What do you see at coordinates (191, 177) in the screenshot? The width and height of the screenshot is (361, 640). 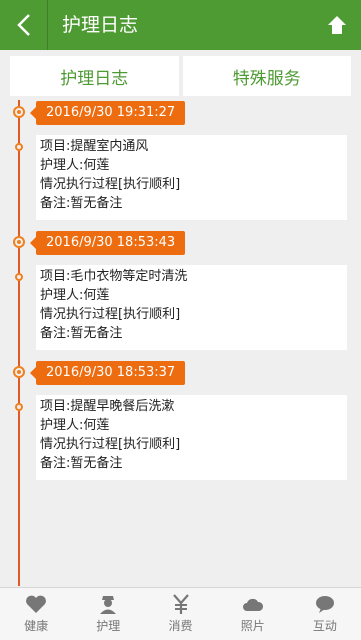 I see `log-card: 项目:提醒室内通风 护理人:何莲 情况执行过程[执行顺利] 备注:暂无备注` at bounding box center [191, 177].